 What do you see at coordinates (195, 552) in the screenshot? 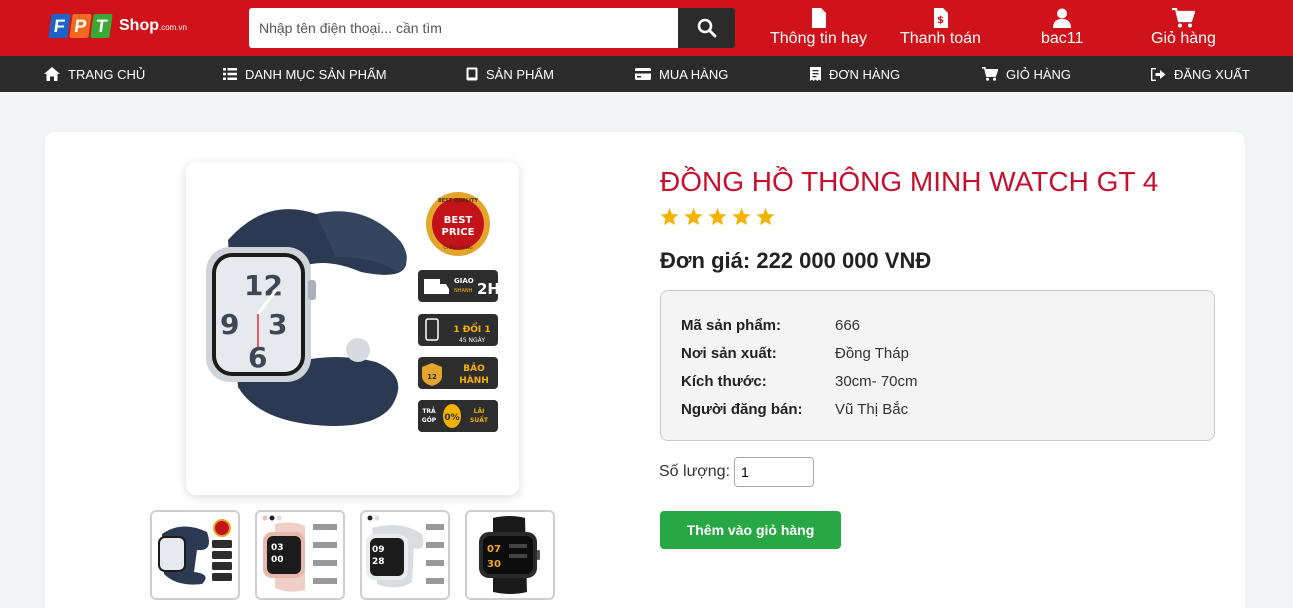
I see `thumbnail-image` at bounding box center [195, 552].